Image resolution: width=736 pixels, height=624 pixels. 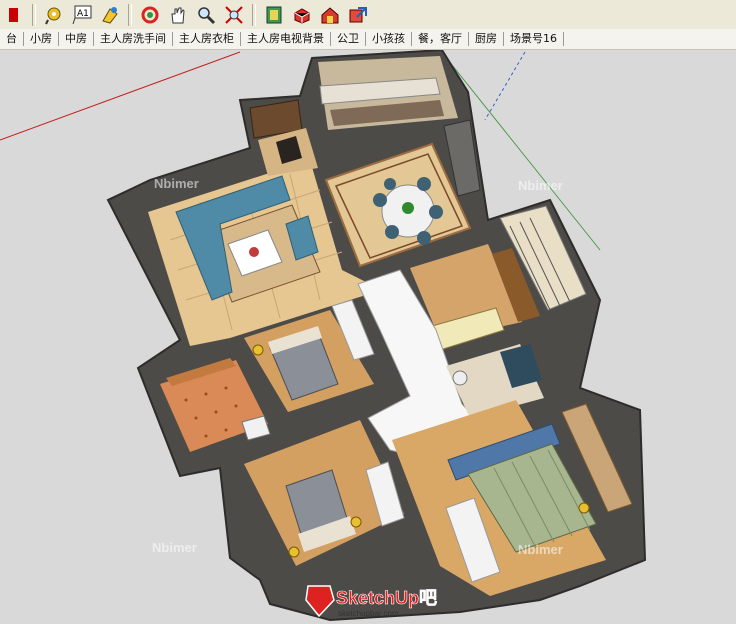 What do you see at coordinates (368, 613) in the screenshot?
I see `logo-url: sketchupbar.com` at bounding box center [368, 613].